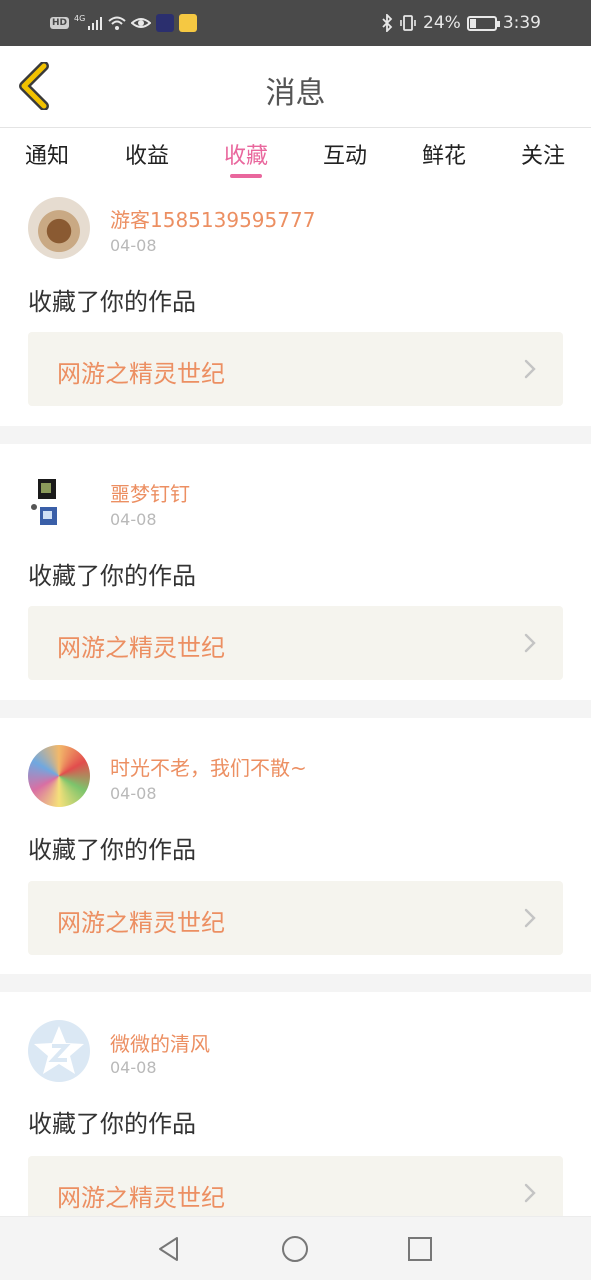  Describe the element at coordinates (80, 18) in the screenshot. I see `signal-4g-label: 4G` at that location.